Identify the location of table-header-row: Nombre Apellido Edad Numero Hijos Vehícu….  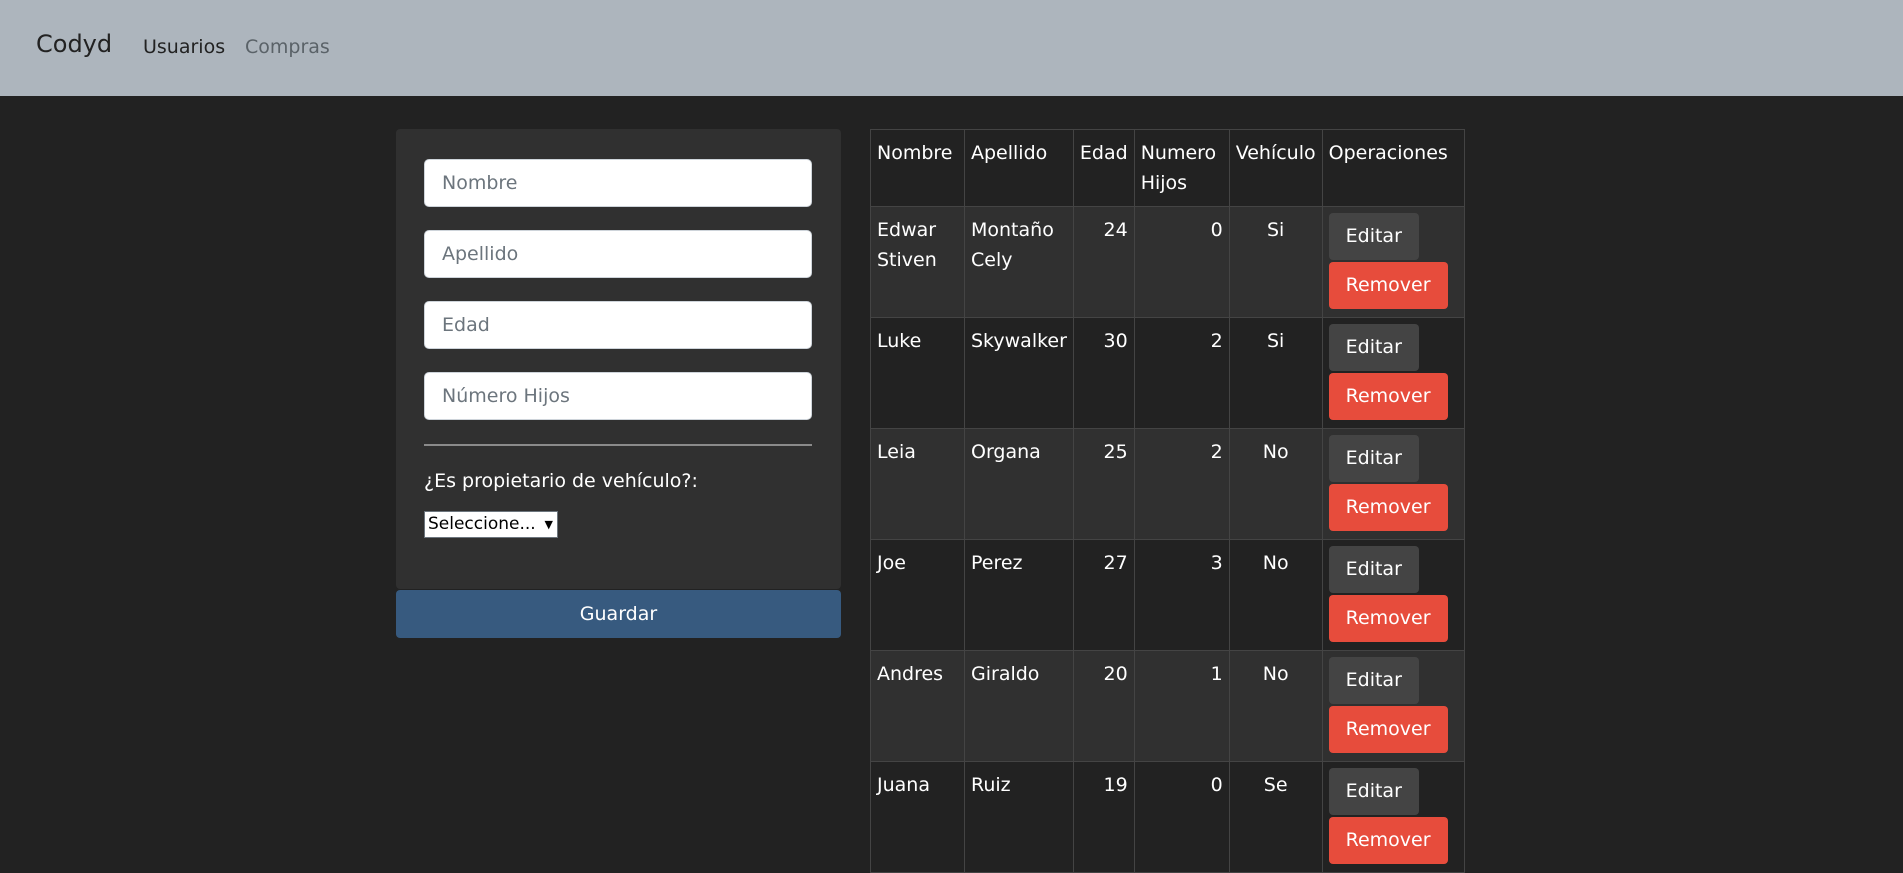
(1167, 168).